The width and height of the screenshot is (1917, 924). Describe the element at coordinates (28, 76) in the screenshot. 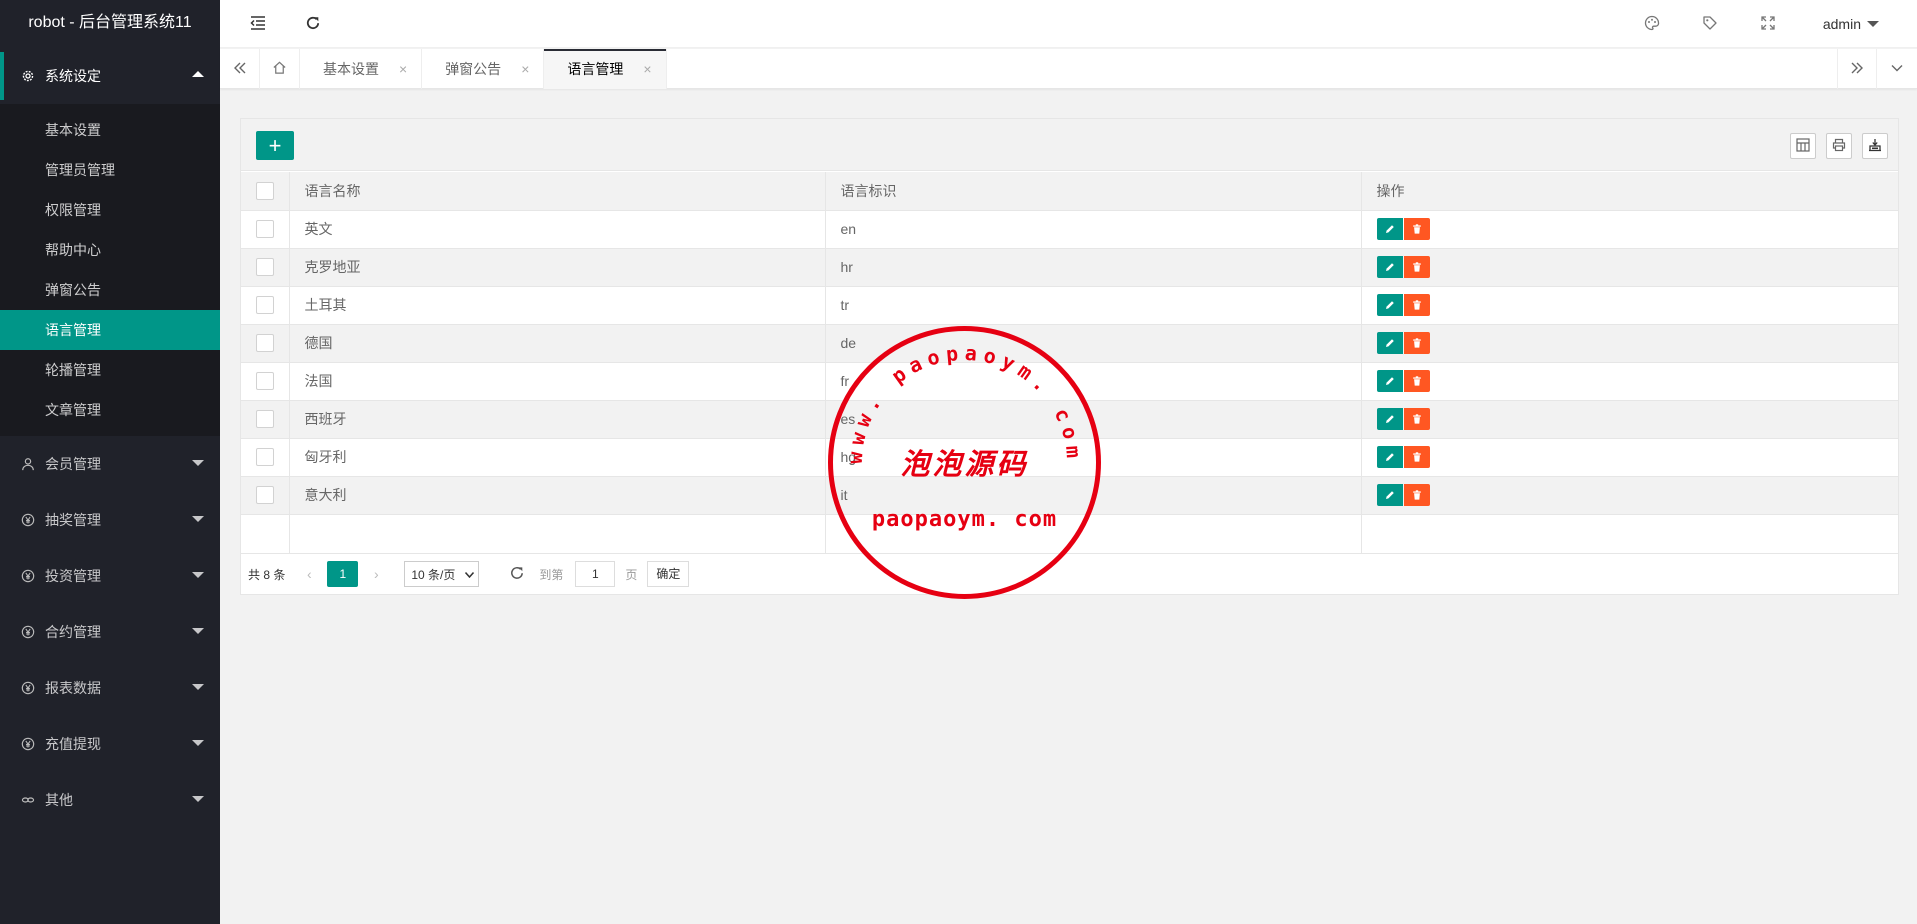

I see `gear-icon` at that location.